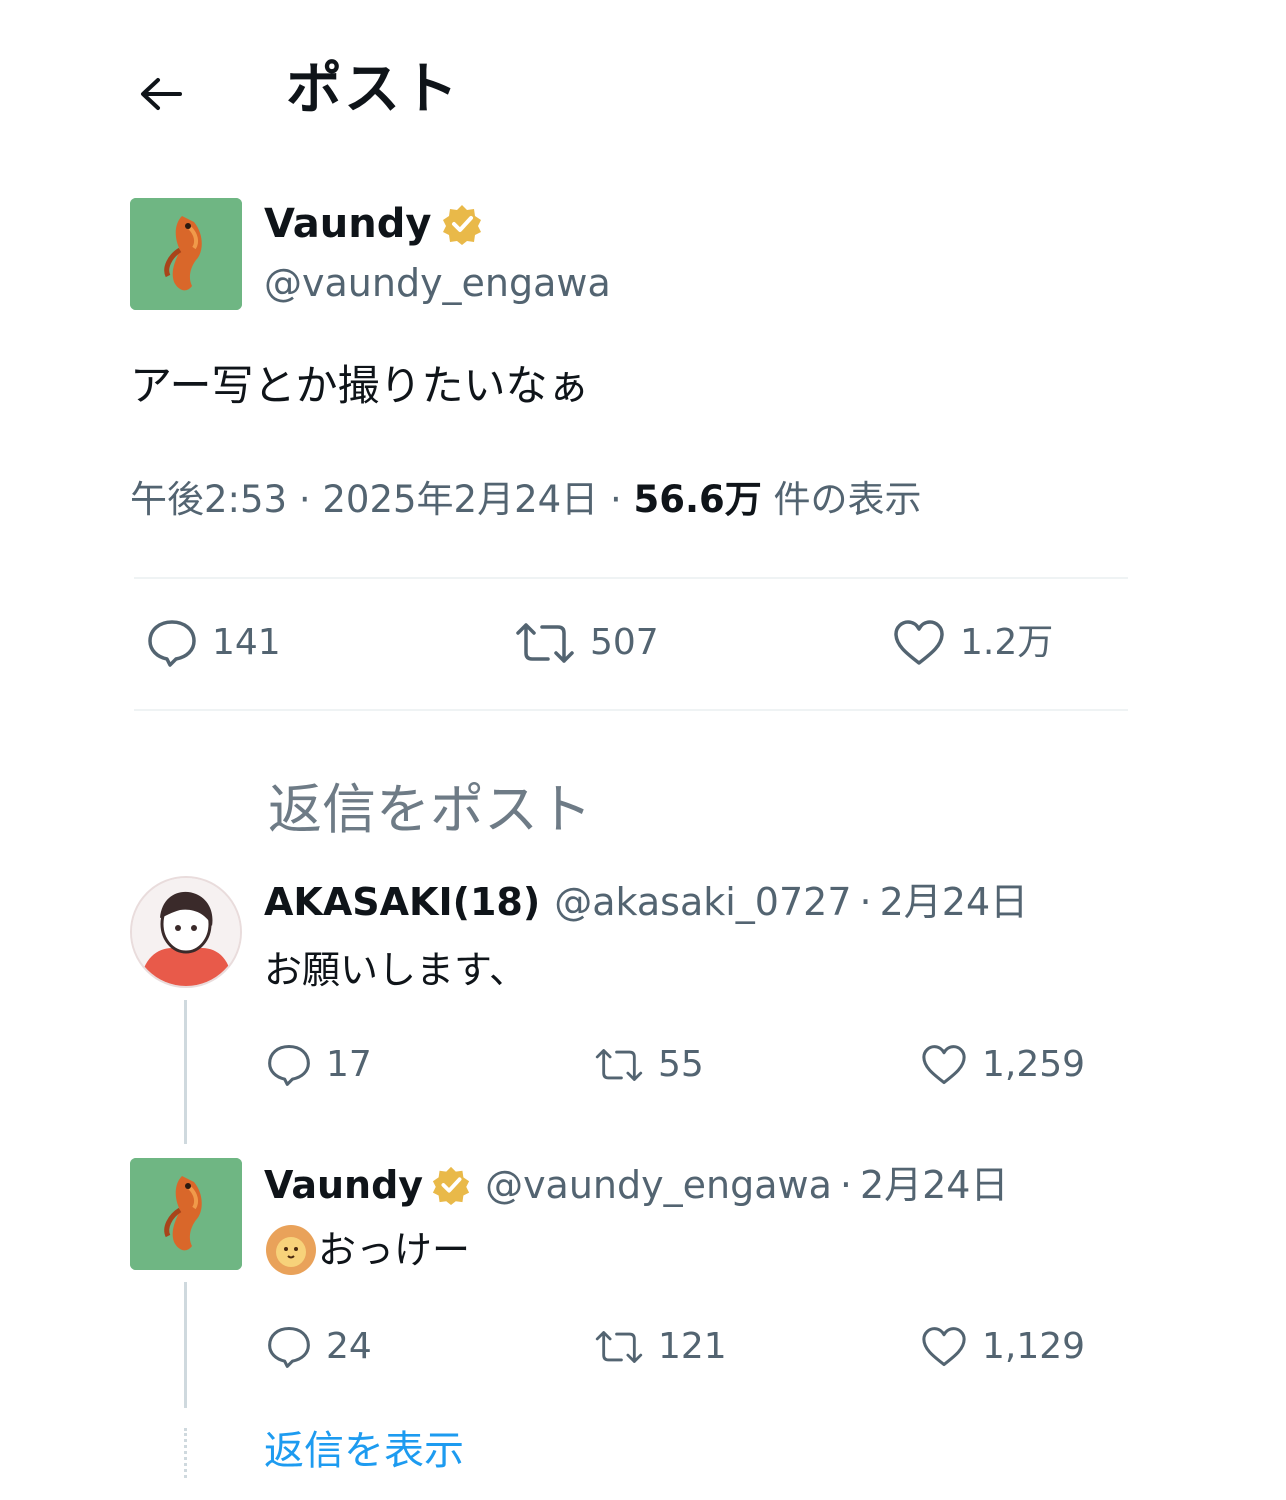 The height and width of the screenshot is (1500, 1286). I want to click on repost-count: 507, so click(624, 642).